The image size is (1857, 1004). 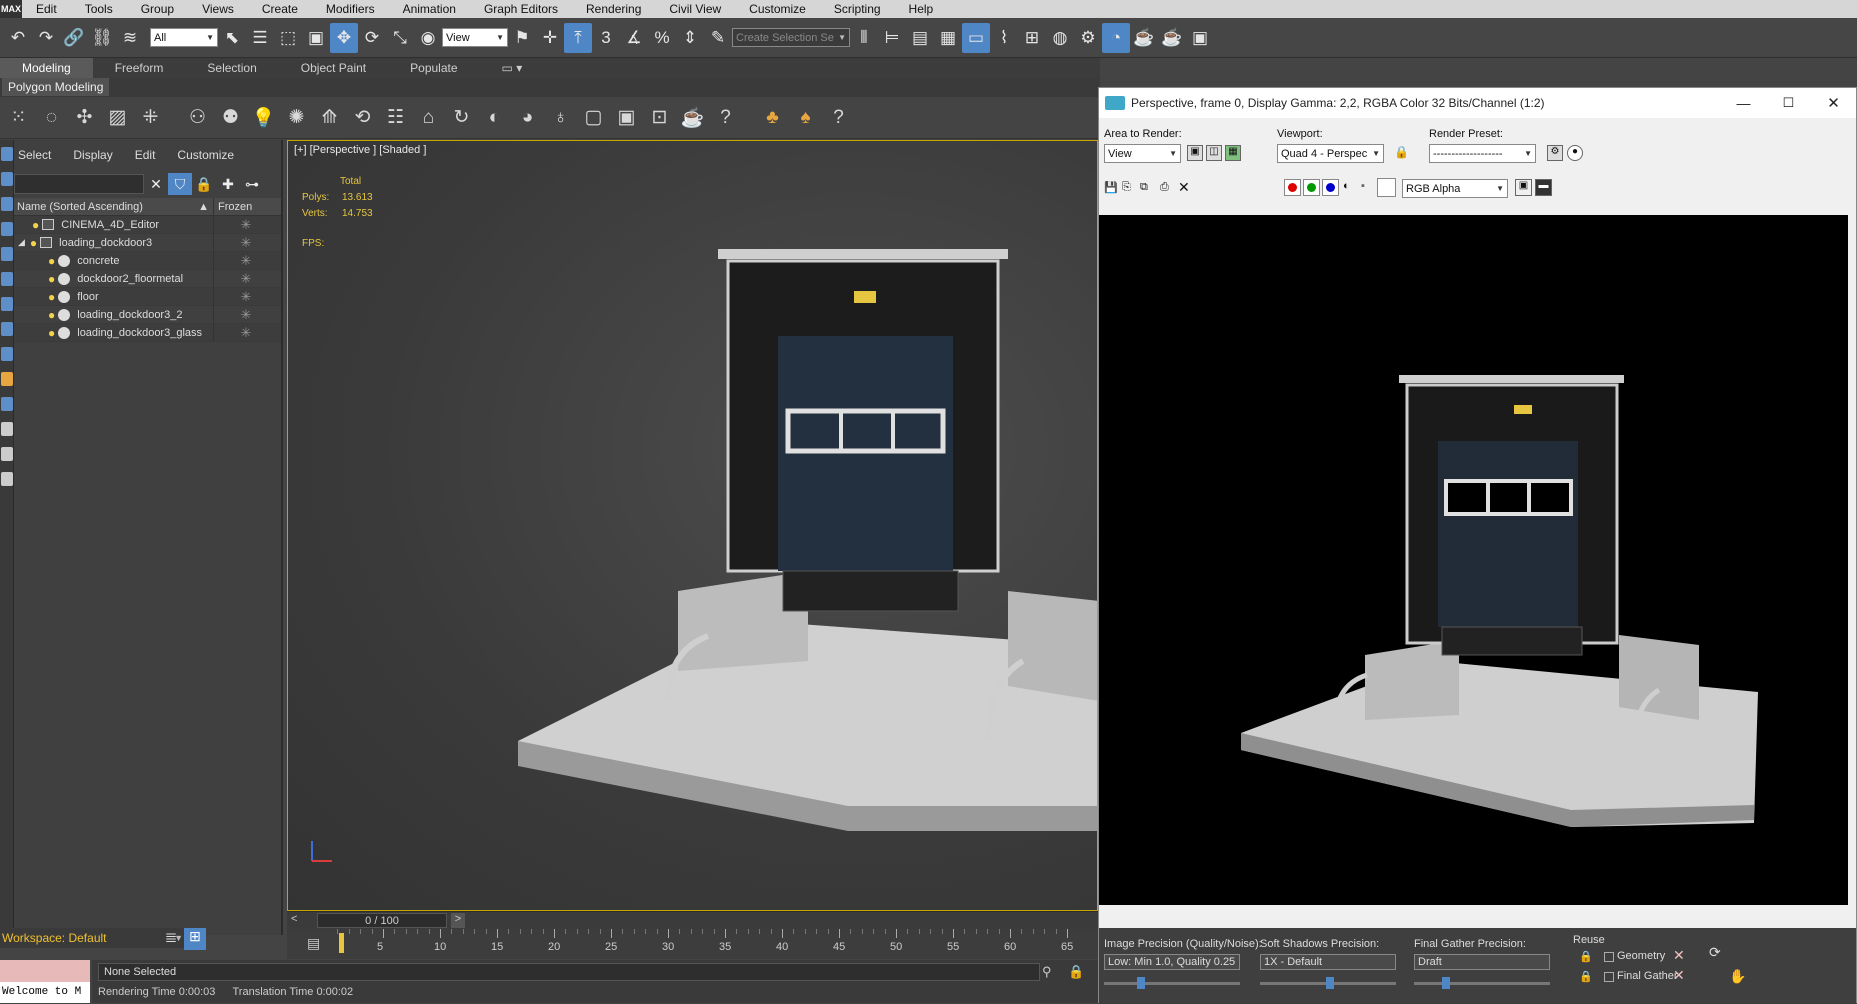 I want to click on column-frozen-header: Frozen, so click(x=246, y=206).